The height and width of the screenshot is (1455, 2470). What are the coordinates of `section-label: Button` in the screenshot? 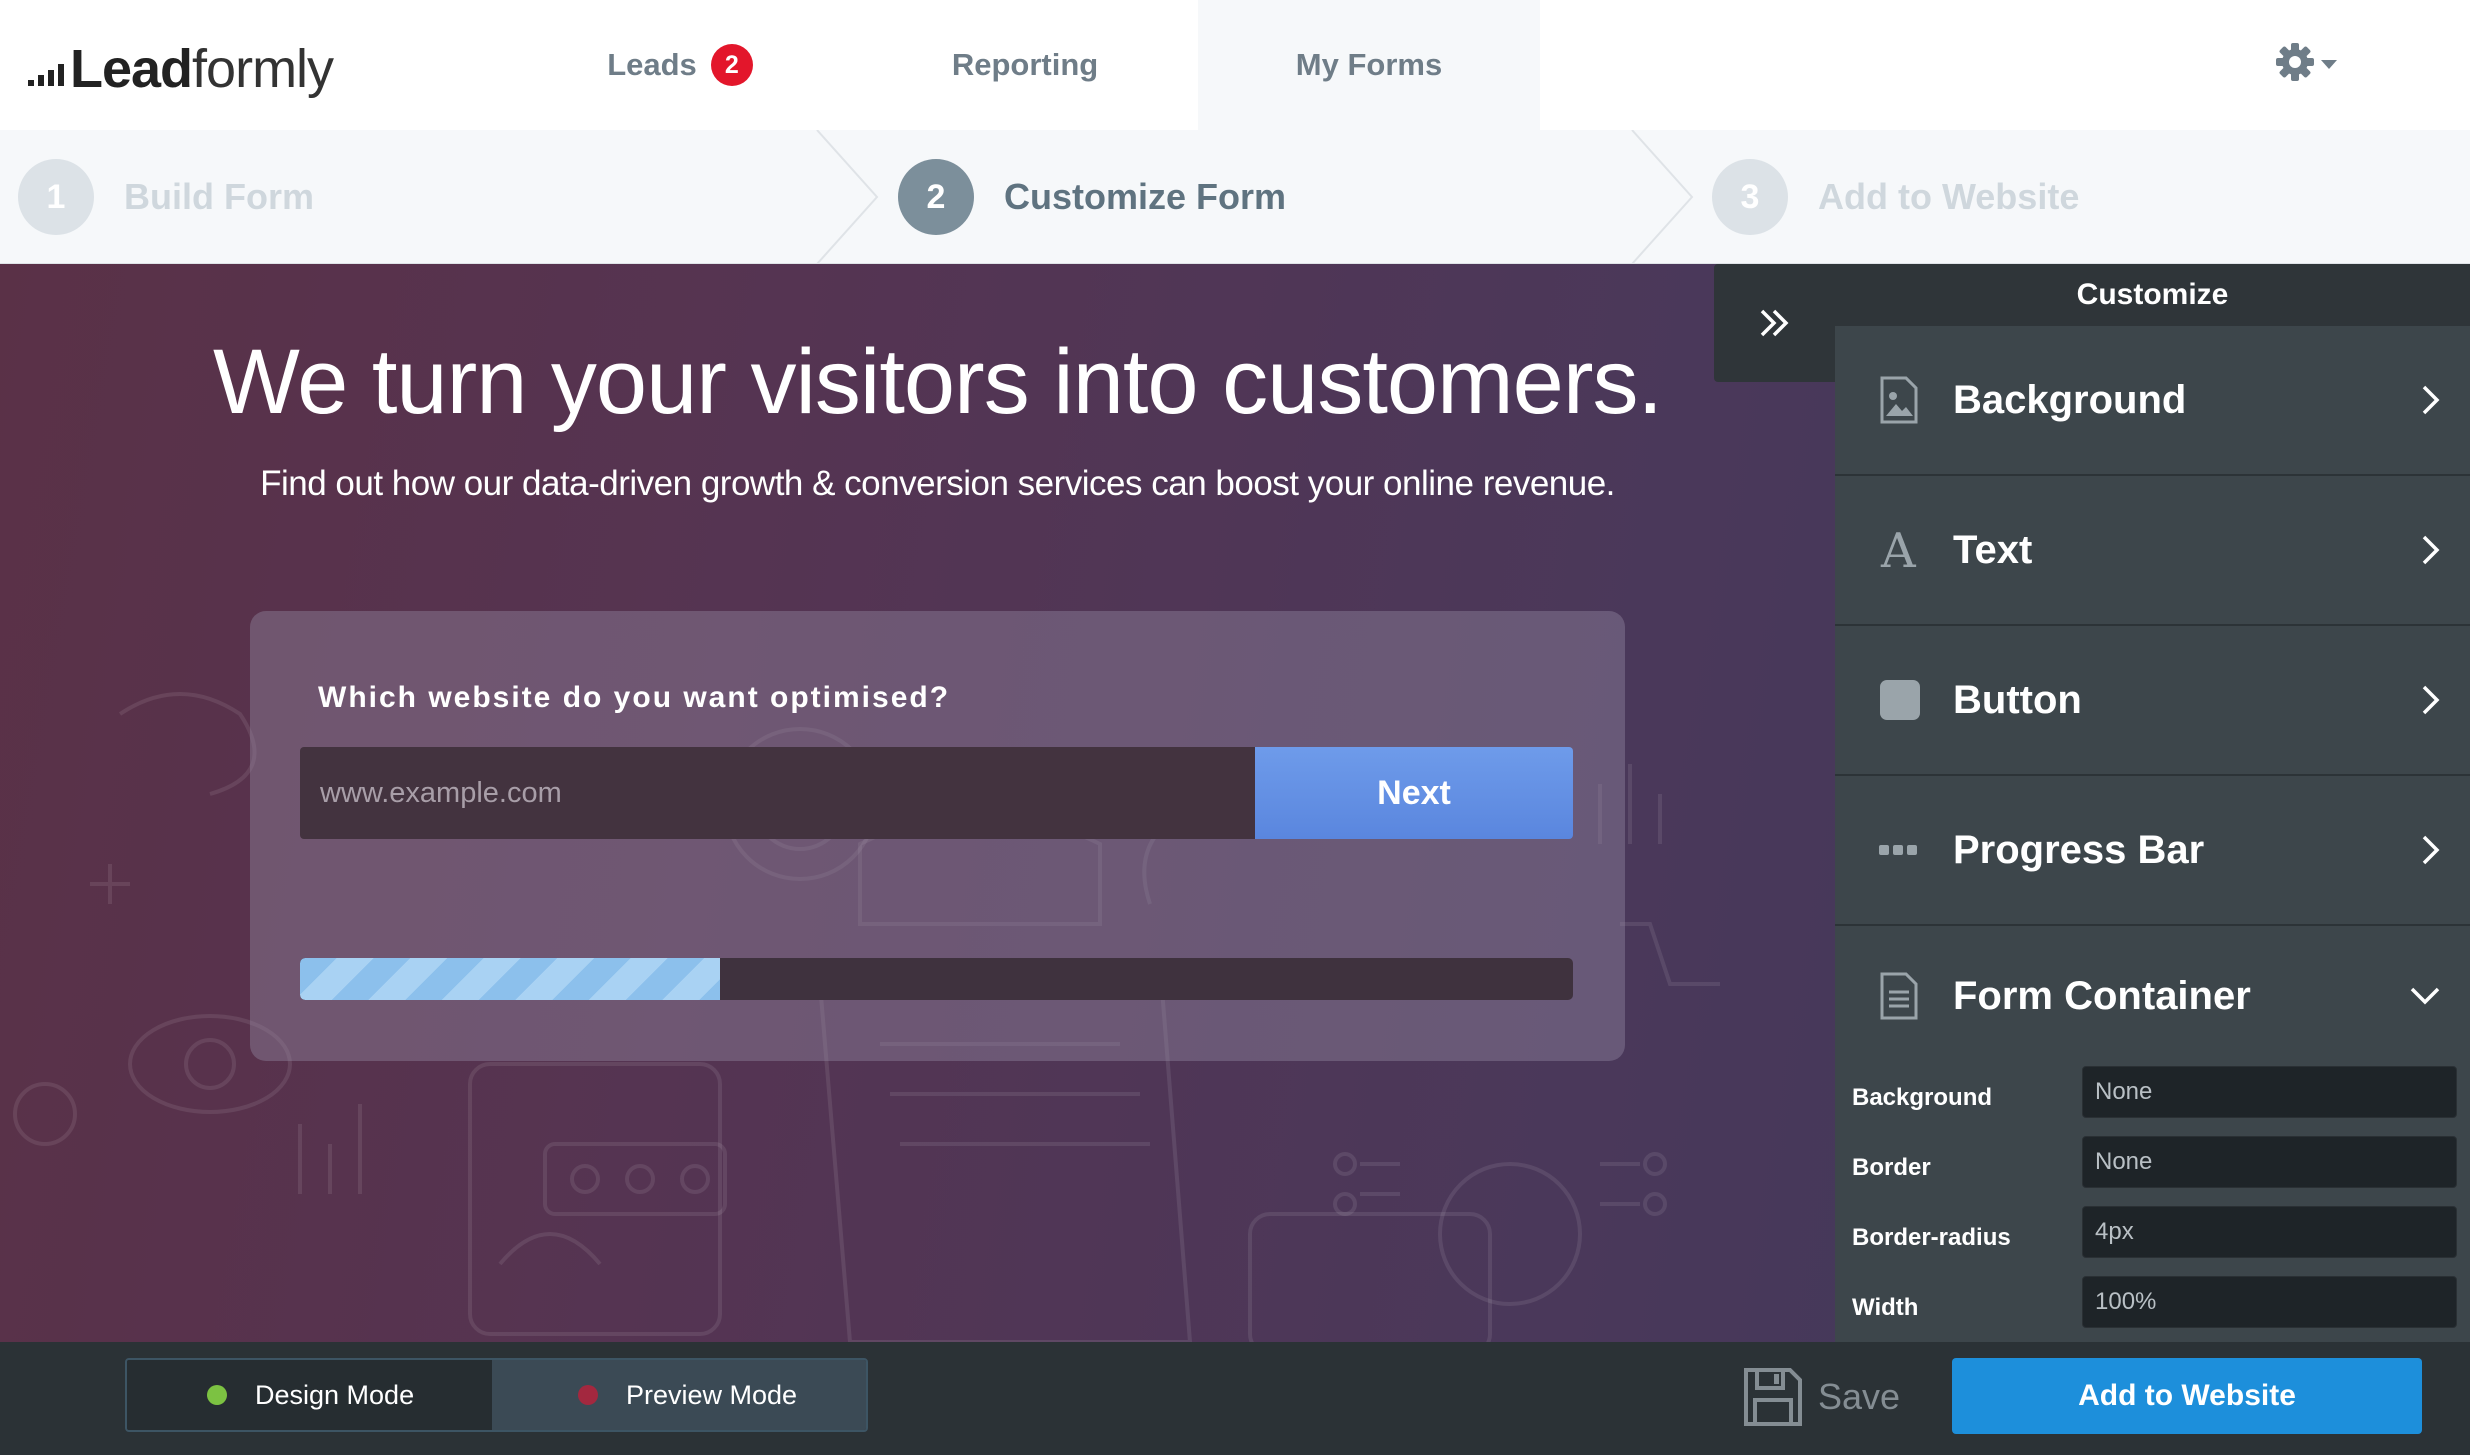 It's located at (2017, 699).